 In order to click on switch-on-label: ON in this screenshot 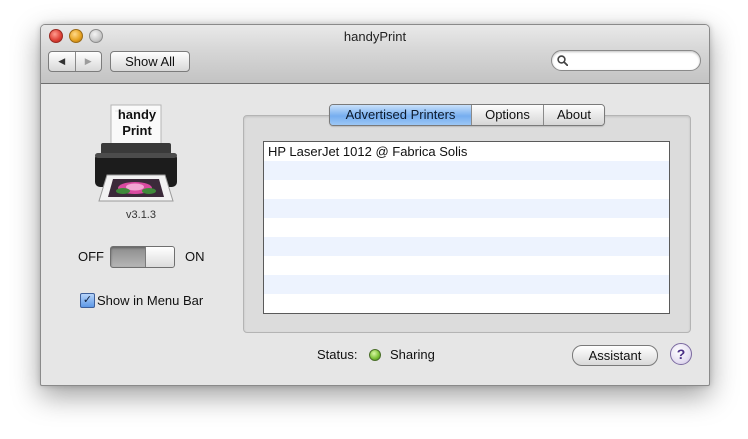, I will do `click(195, 256)`.